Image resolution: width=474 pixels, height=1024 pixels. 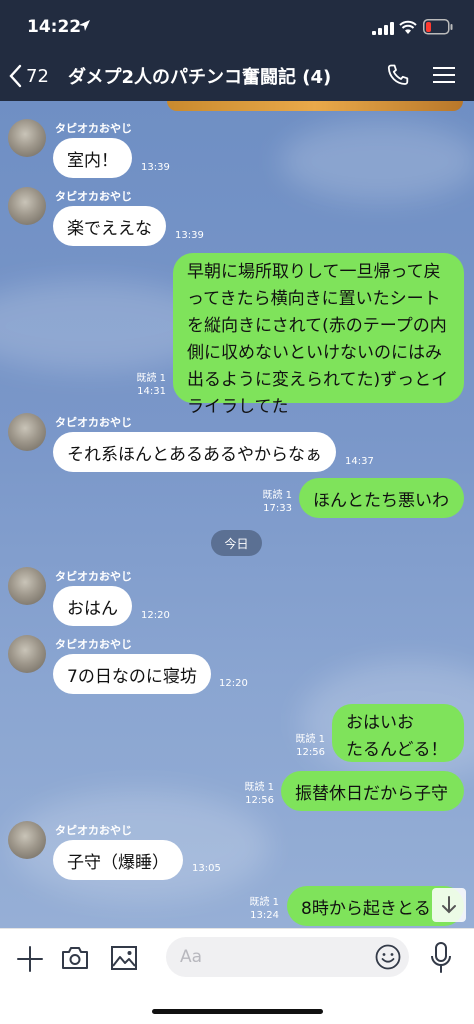 I want to click on message-input, so click(x=287, y=957).